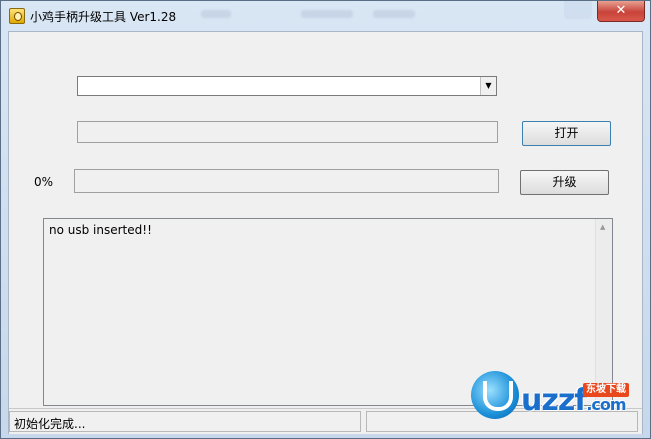 This screenshot has height=439, width=651. What do you see at coordinates (621, 11) in the screenshot?
I see `close-button: ✕` at bounding box center [621, 11].